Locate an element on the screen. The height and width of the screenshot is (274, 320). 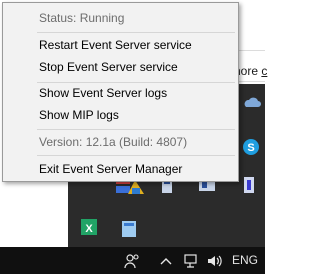
svg-text: S is located at coordinates (250, 148).